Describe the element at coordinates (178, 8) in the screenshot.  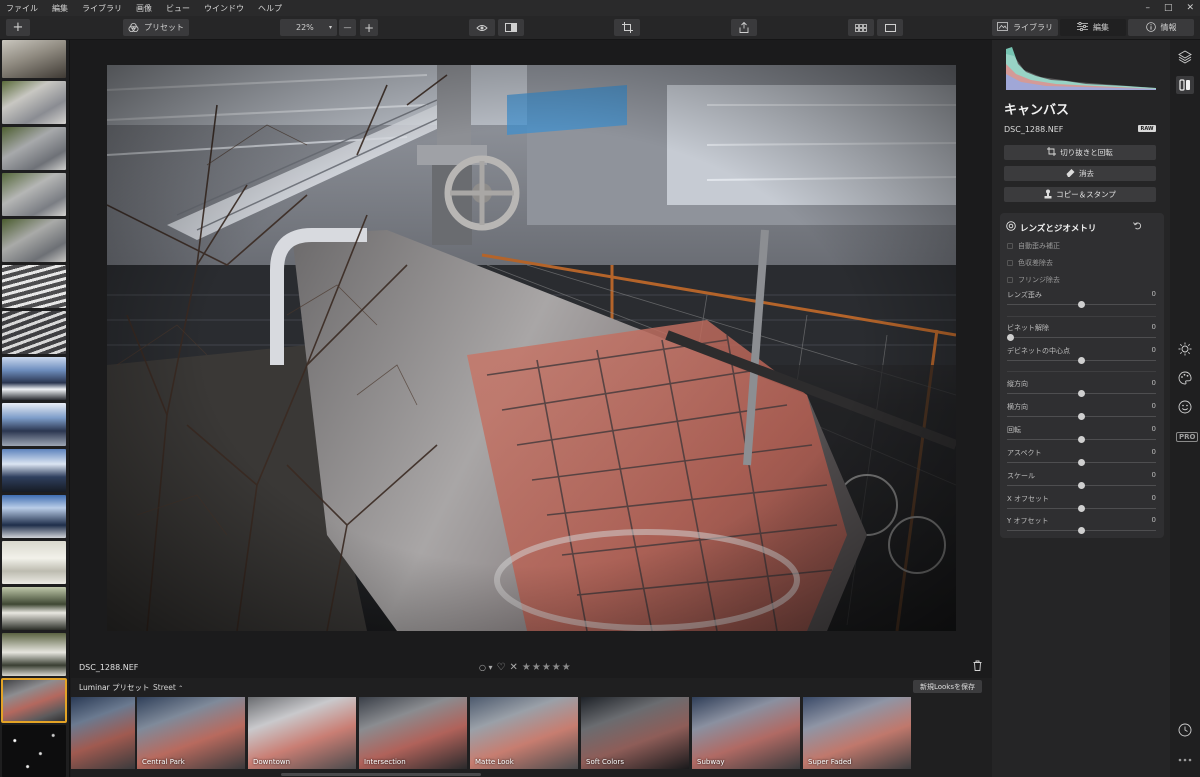
I see `menu-view: ビュー` at that location.